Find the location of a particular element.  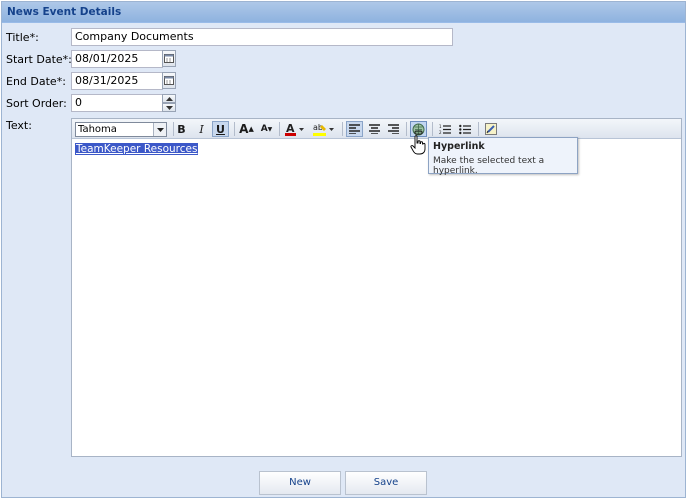

sort-order-label: Sort Order: is located at coordinates (36, 103).